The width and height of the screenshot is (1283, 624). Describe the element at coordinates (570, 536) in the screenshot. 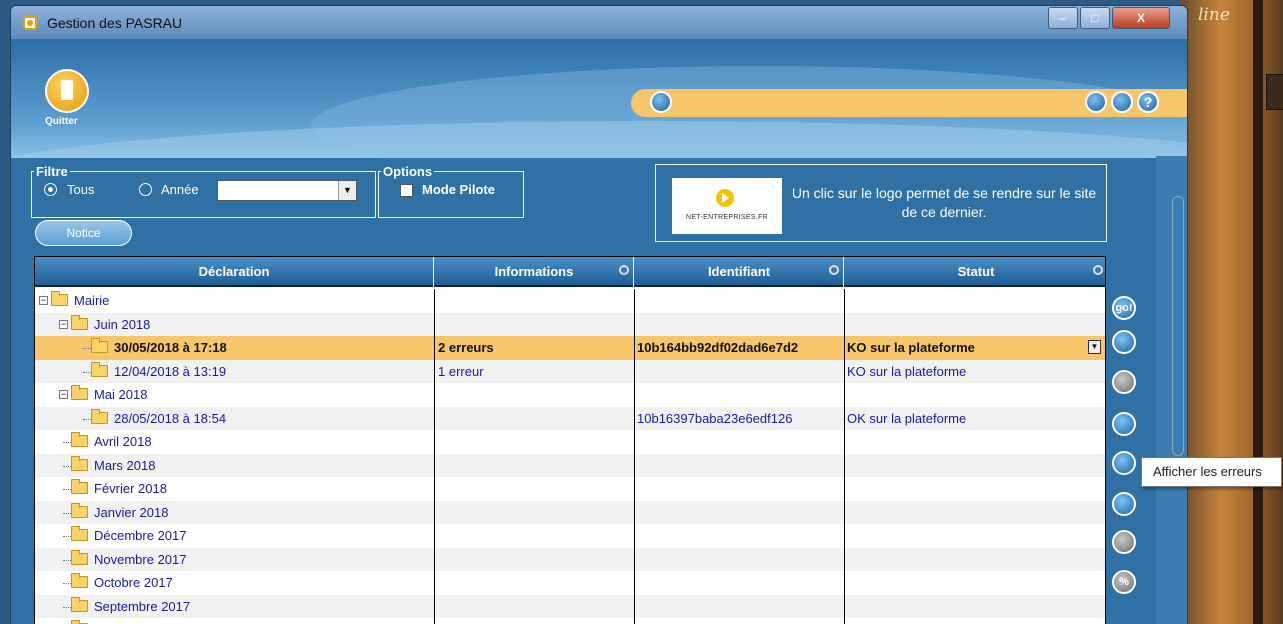

I see `table-row: Décembre 2017` at that location.